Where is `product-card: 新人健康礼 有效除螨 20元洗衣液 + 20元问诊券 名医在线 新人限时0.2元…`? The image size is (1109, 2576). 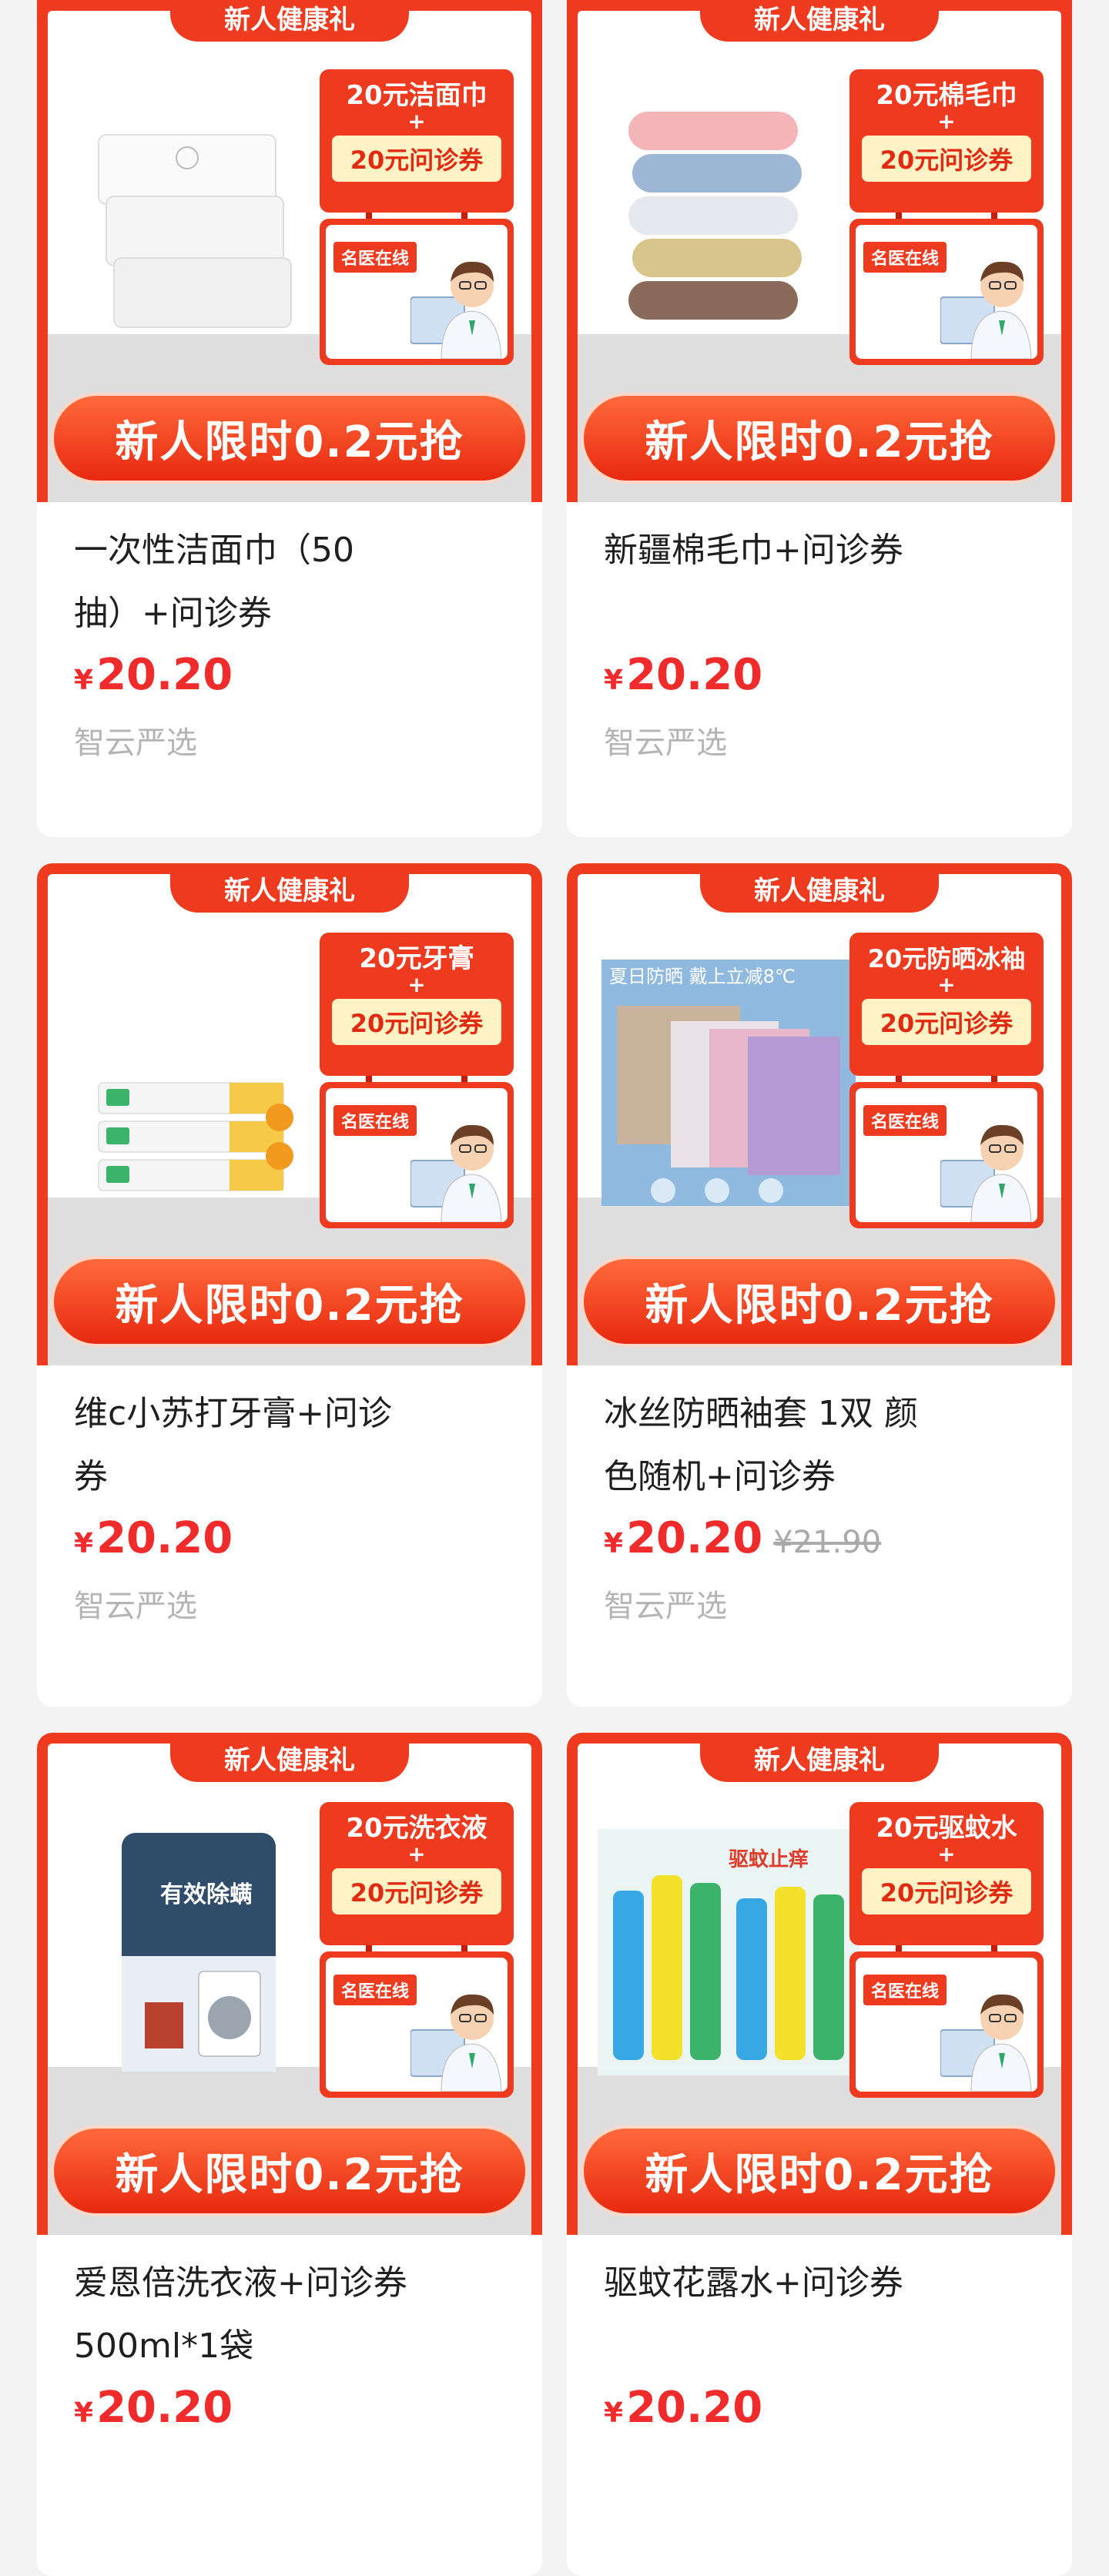 product-card: 新人健康礼 有效除螨 20元洗衣液 + 20元问诊券 名医在线 新人限时0.2元… is located at coordinates (289, 2154).